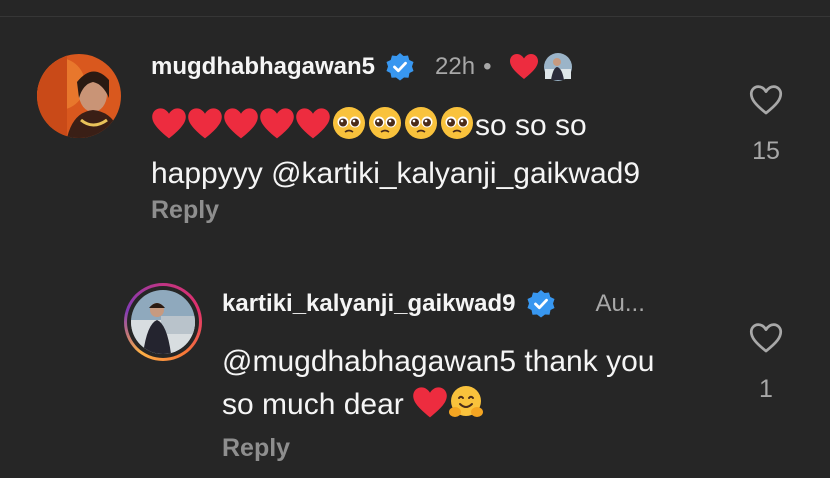 This screenshot has width=830, height=478. Describe the element at coordinates (766, 151) in the screenshot. I see `like-count: 15` at that location.